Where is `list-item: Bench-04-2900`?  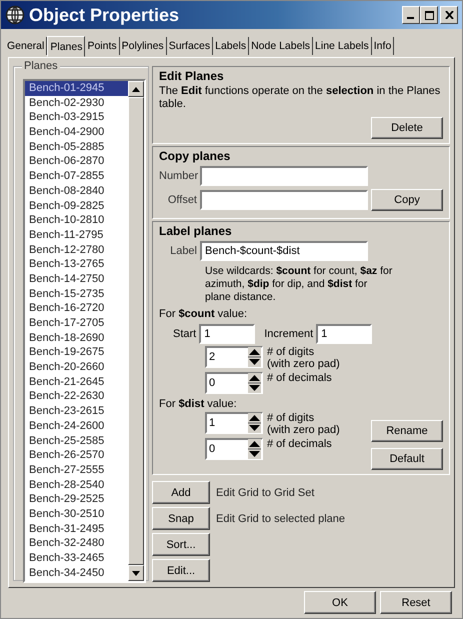 list-item: Bench-04-2900 is located at coordinates (76, 132).